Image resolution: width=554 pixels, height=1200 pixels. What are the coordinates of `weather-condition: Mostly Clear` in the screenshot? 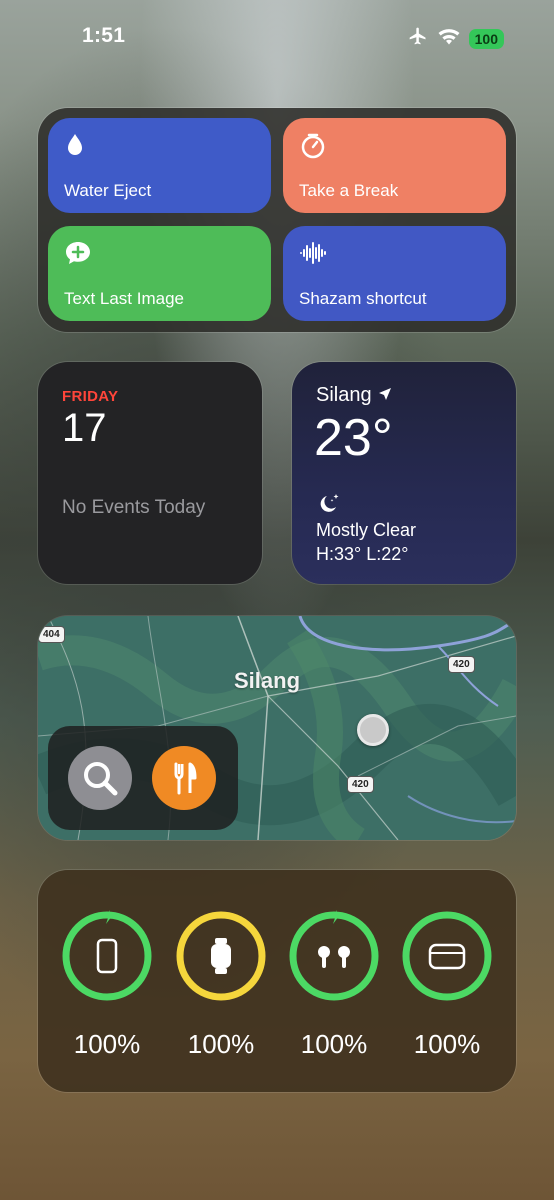 It's located at (366, 530).